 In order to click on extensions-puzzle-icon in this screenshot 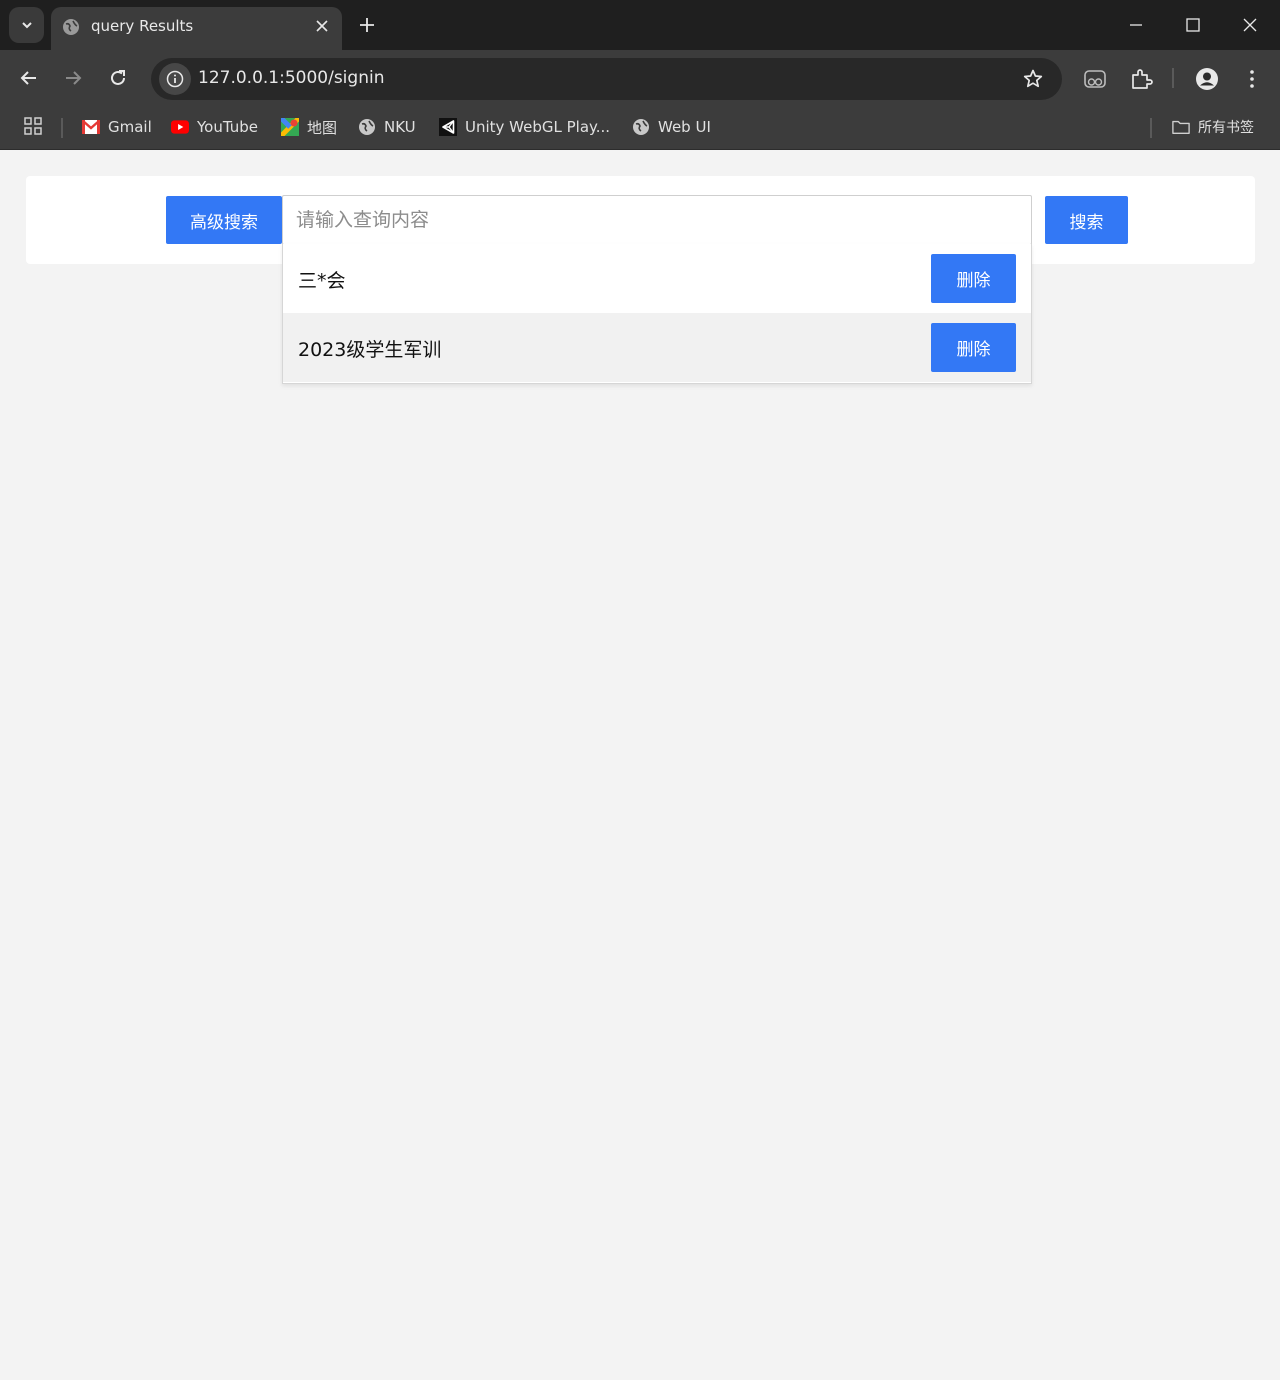, I will do `click(1141, 79)`.